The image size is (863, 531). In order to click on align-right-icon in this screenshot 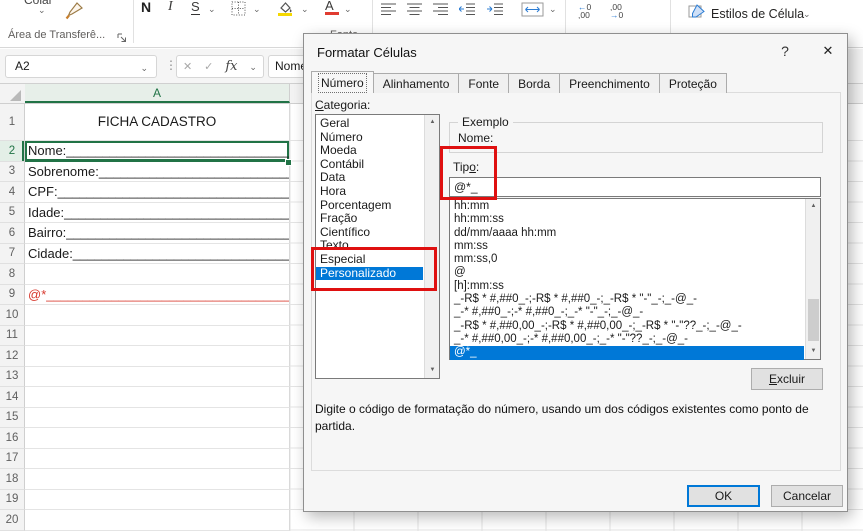, I will do `click(440, 11)`.